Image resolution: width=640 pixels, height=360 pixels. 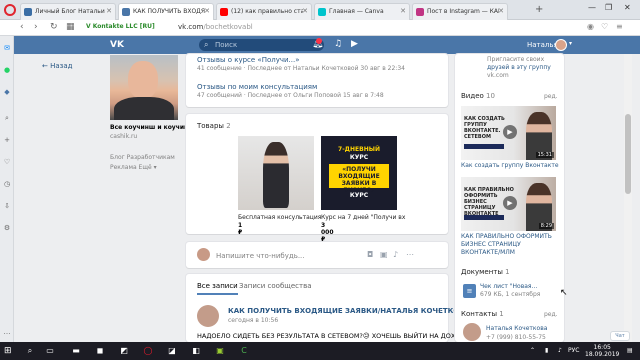 What do you see at coordinates (469, 291) in the screenshot?
I see `document-icon: ≡` at bounding box center [469, 291].